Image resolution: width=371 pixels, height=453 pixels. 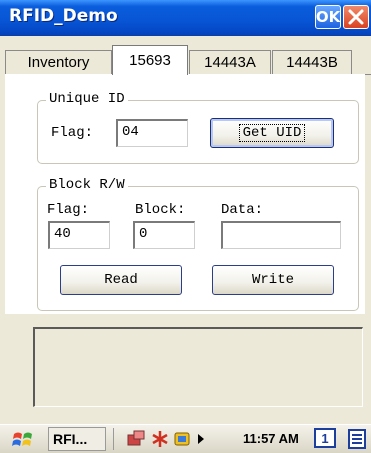 I want to click on title-bar: RFID_Demo OK, so click(x=185, y=18).